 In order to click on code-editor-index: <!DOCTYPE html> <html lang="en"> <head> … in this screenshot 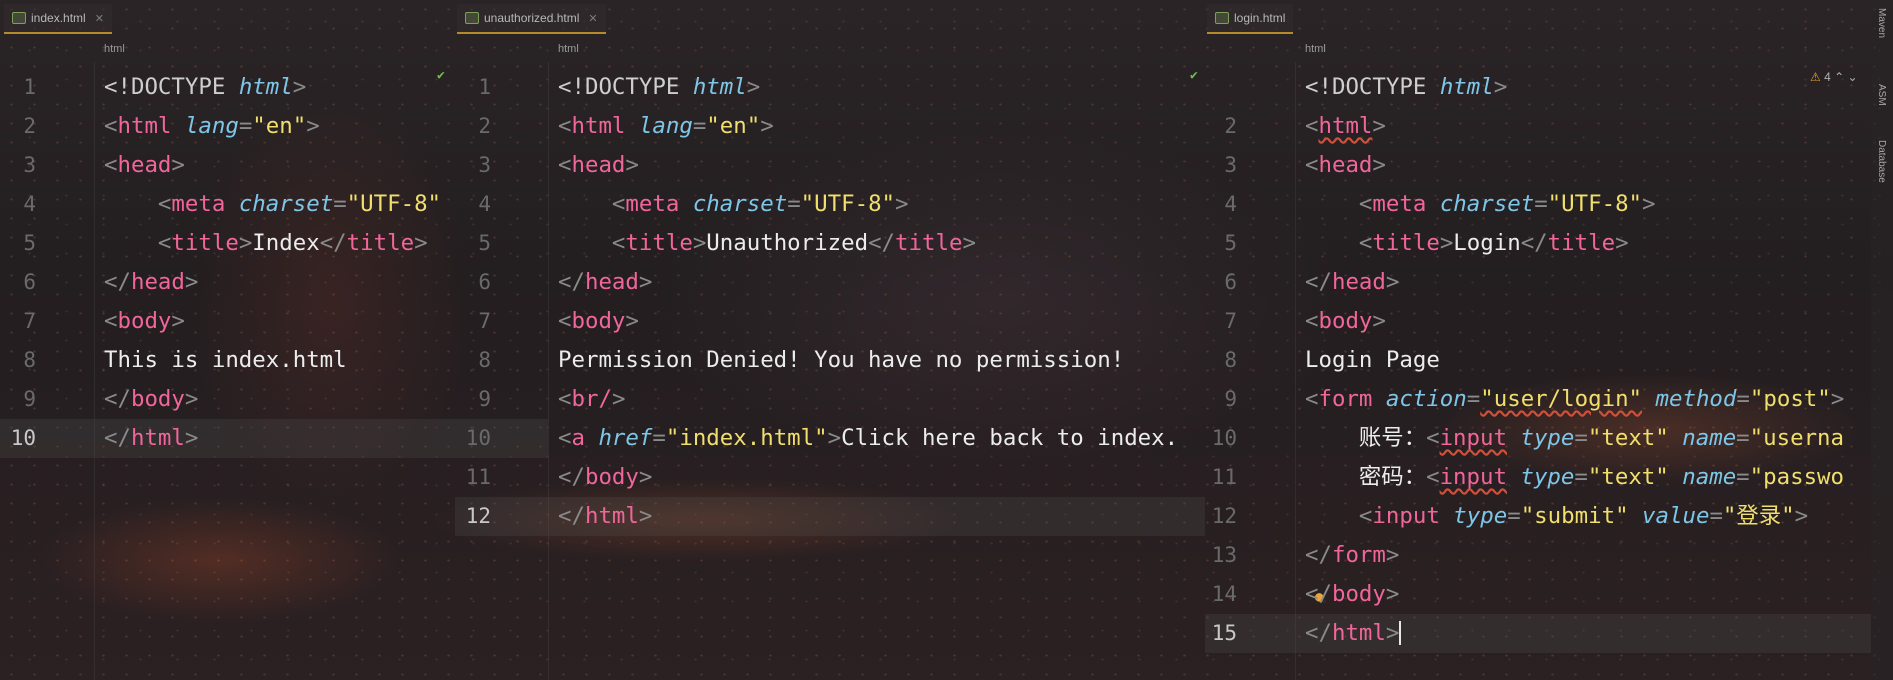, I will do `click(272, 263)`.